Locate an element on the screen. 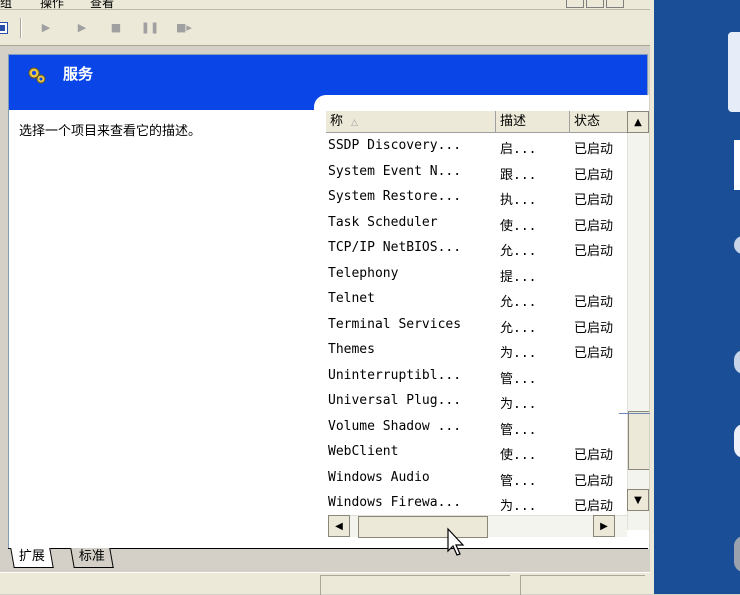  arrow-left-icon: ◀ is located at coordinates (339, 526).